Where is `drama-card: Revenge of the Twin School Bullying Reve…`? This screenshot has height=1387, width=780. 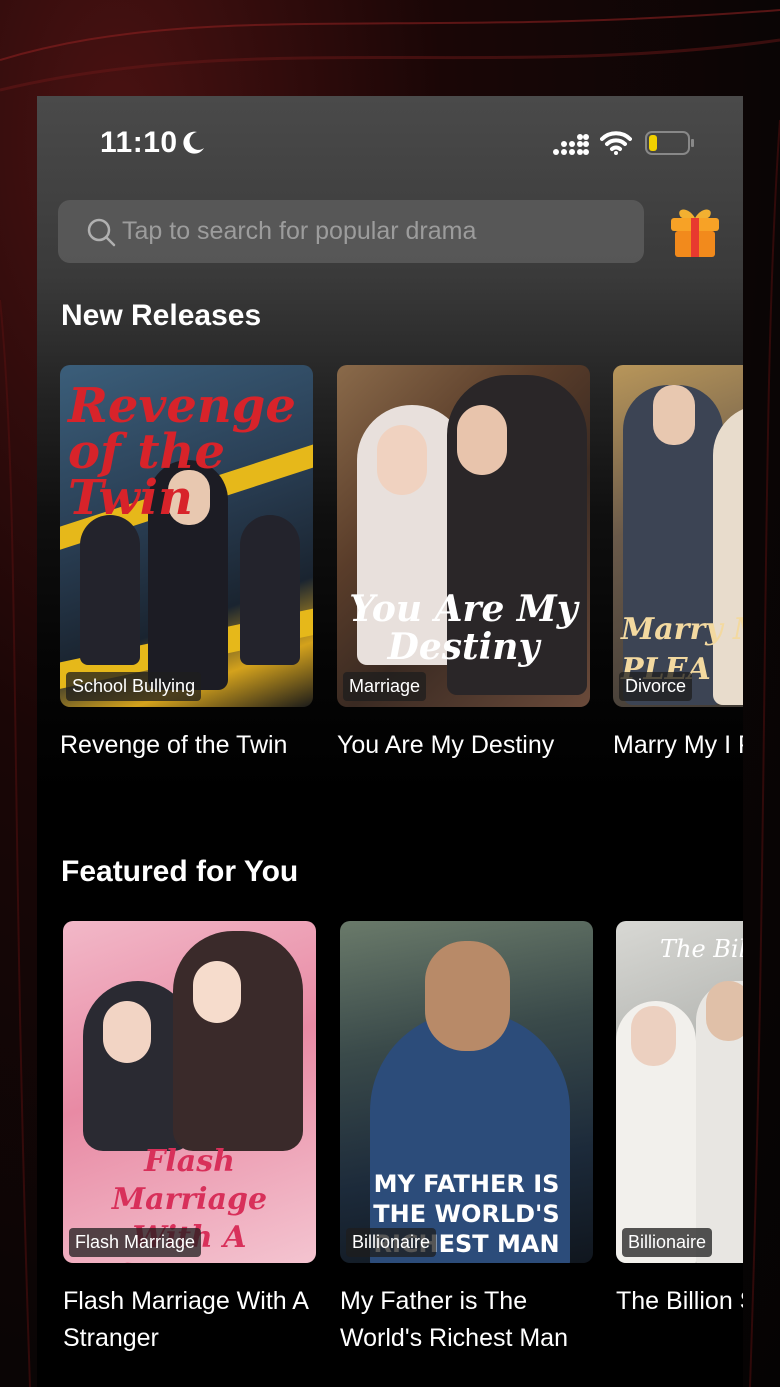
drama-card: Revenge of the Twin School Bullying Reve… is located at coordinates (186, 564).